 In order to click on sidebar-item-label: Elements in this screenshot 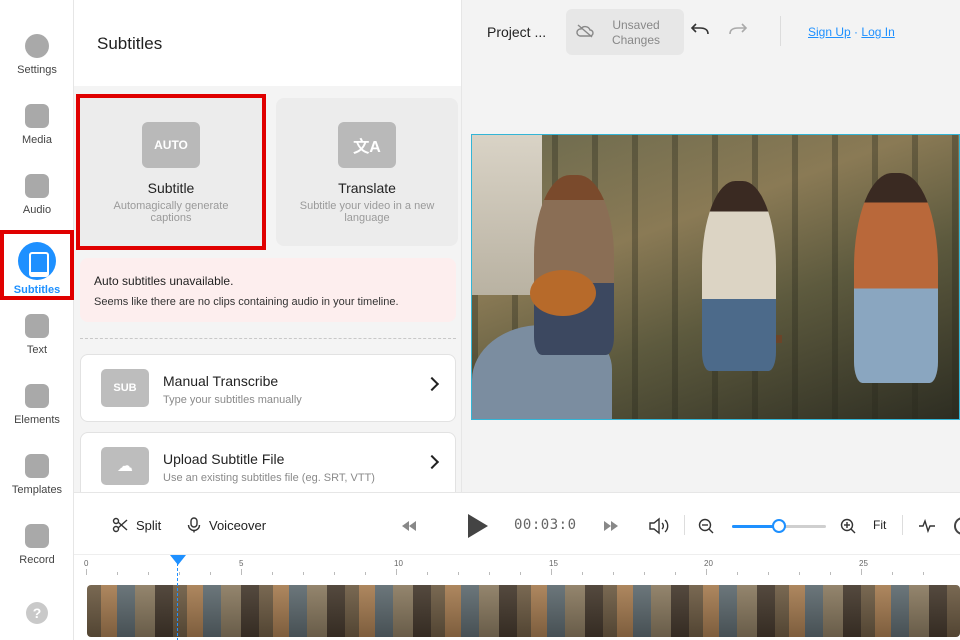, I will do `click(37, 420)`.